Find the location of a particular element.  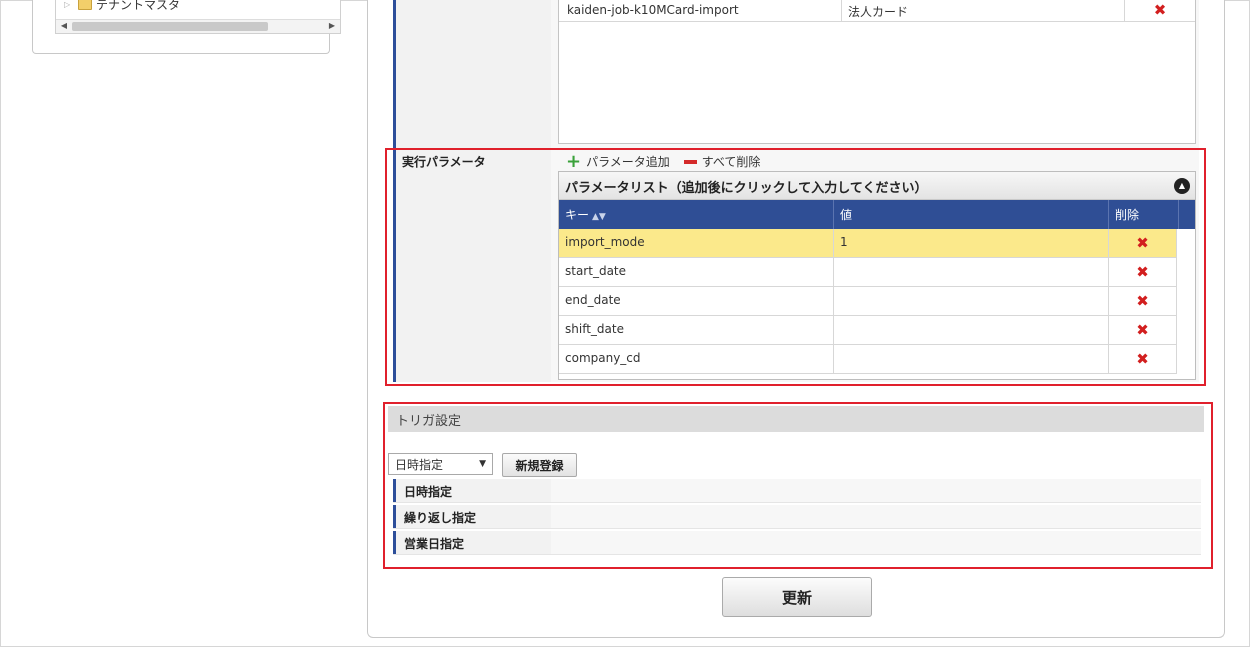

tree-view: ▷ テナントマスタ ◀ ▶ is located at coordinates (198, 17).